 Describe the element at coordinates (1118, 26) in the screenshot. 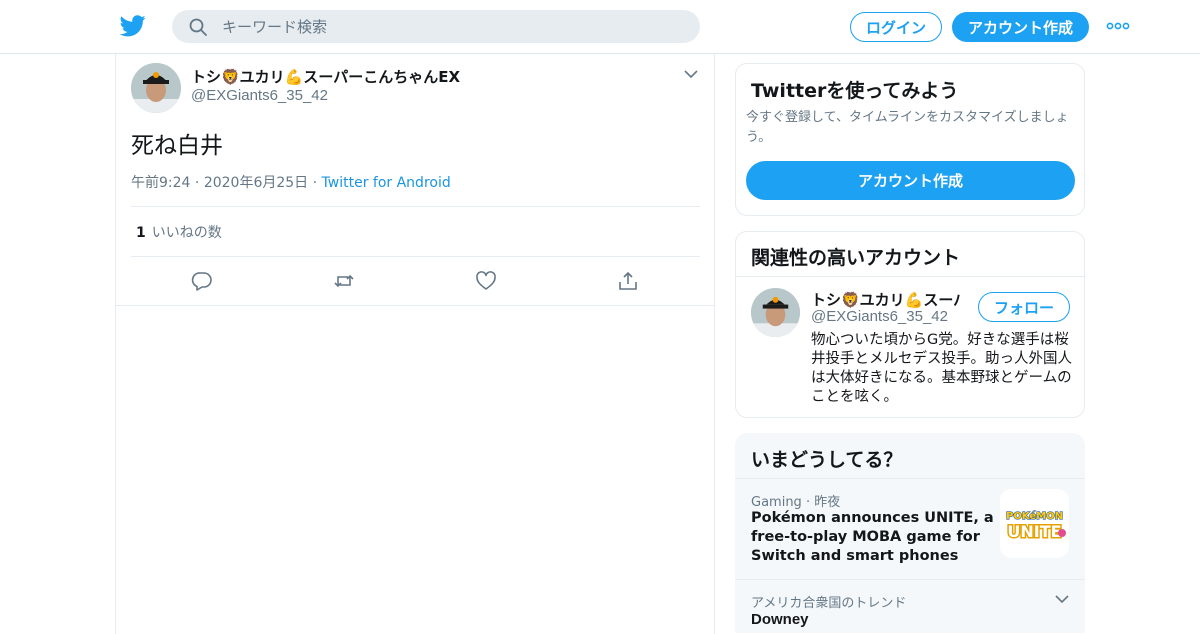

I see `more-options-icon` at that location.